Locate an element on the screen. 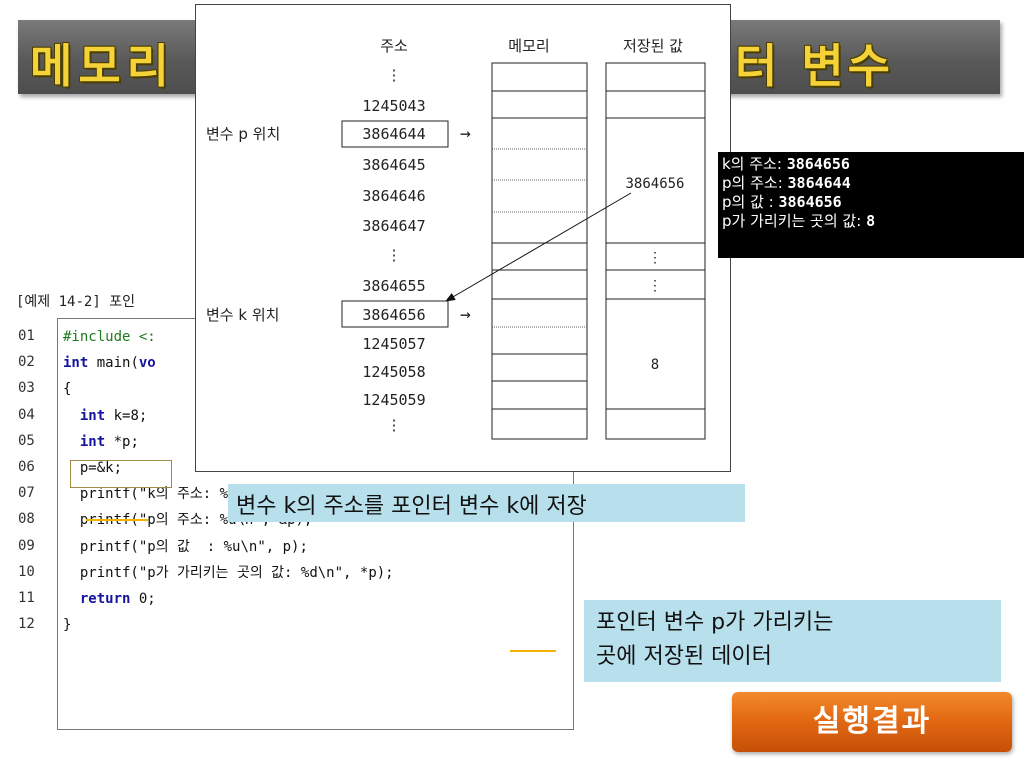  console-label: k의 주소: is located at coordinates (754, 164).